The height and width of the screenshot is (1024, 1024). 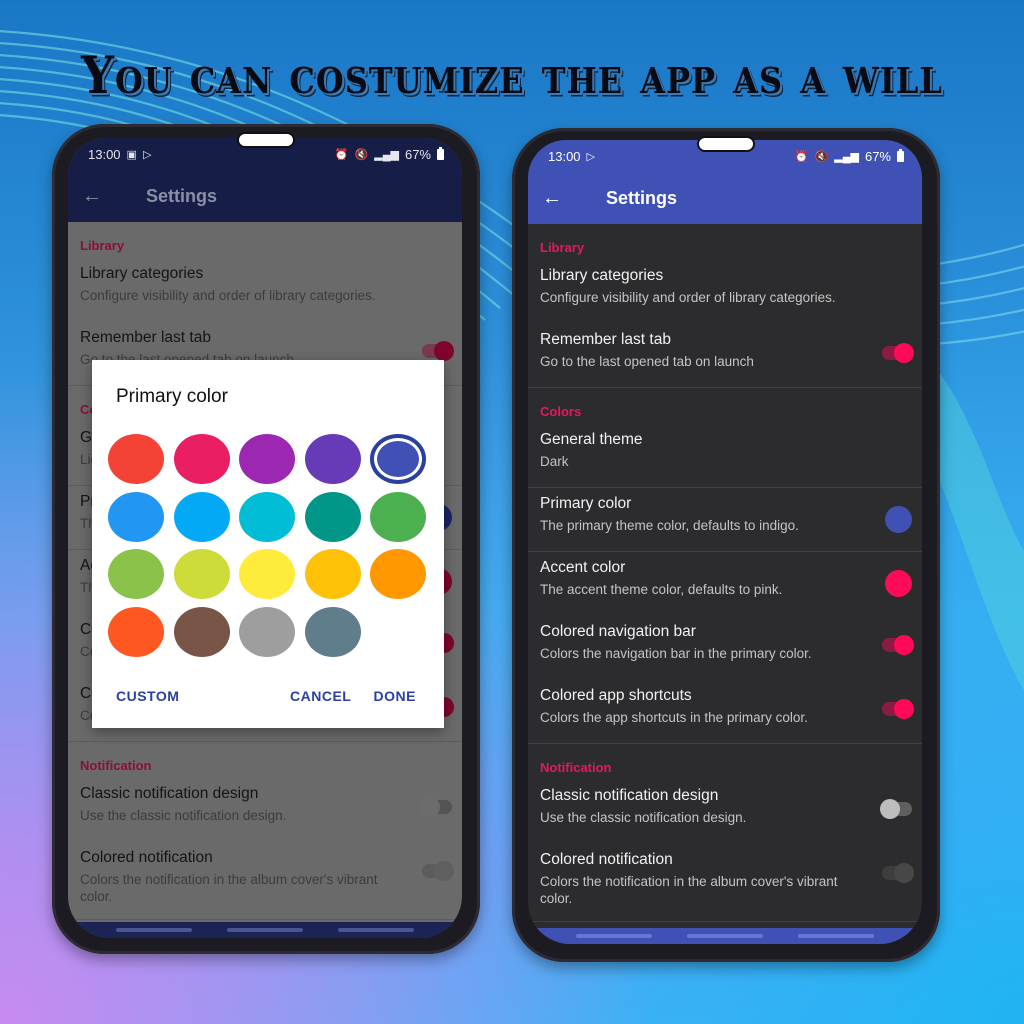 What do you see at coordinates (898, 645) in the screenshot?
I see `colored-navigation-bar-switch` at bounding box center [898, 645].